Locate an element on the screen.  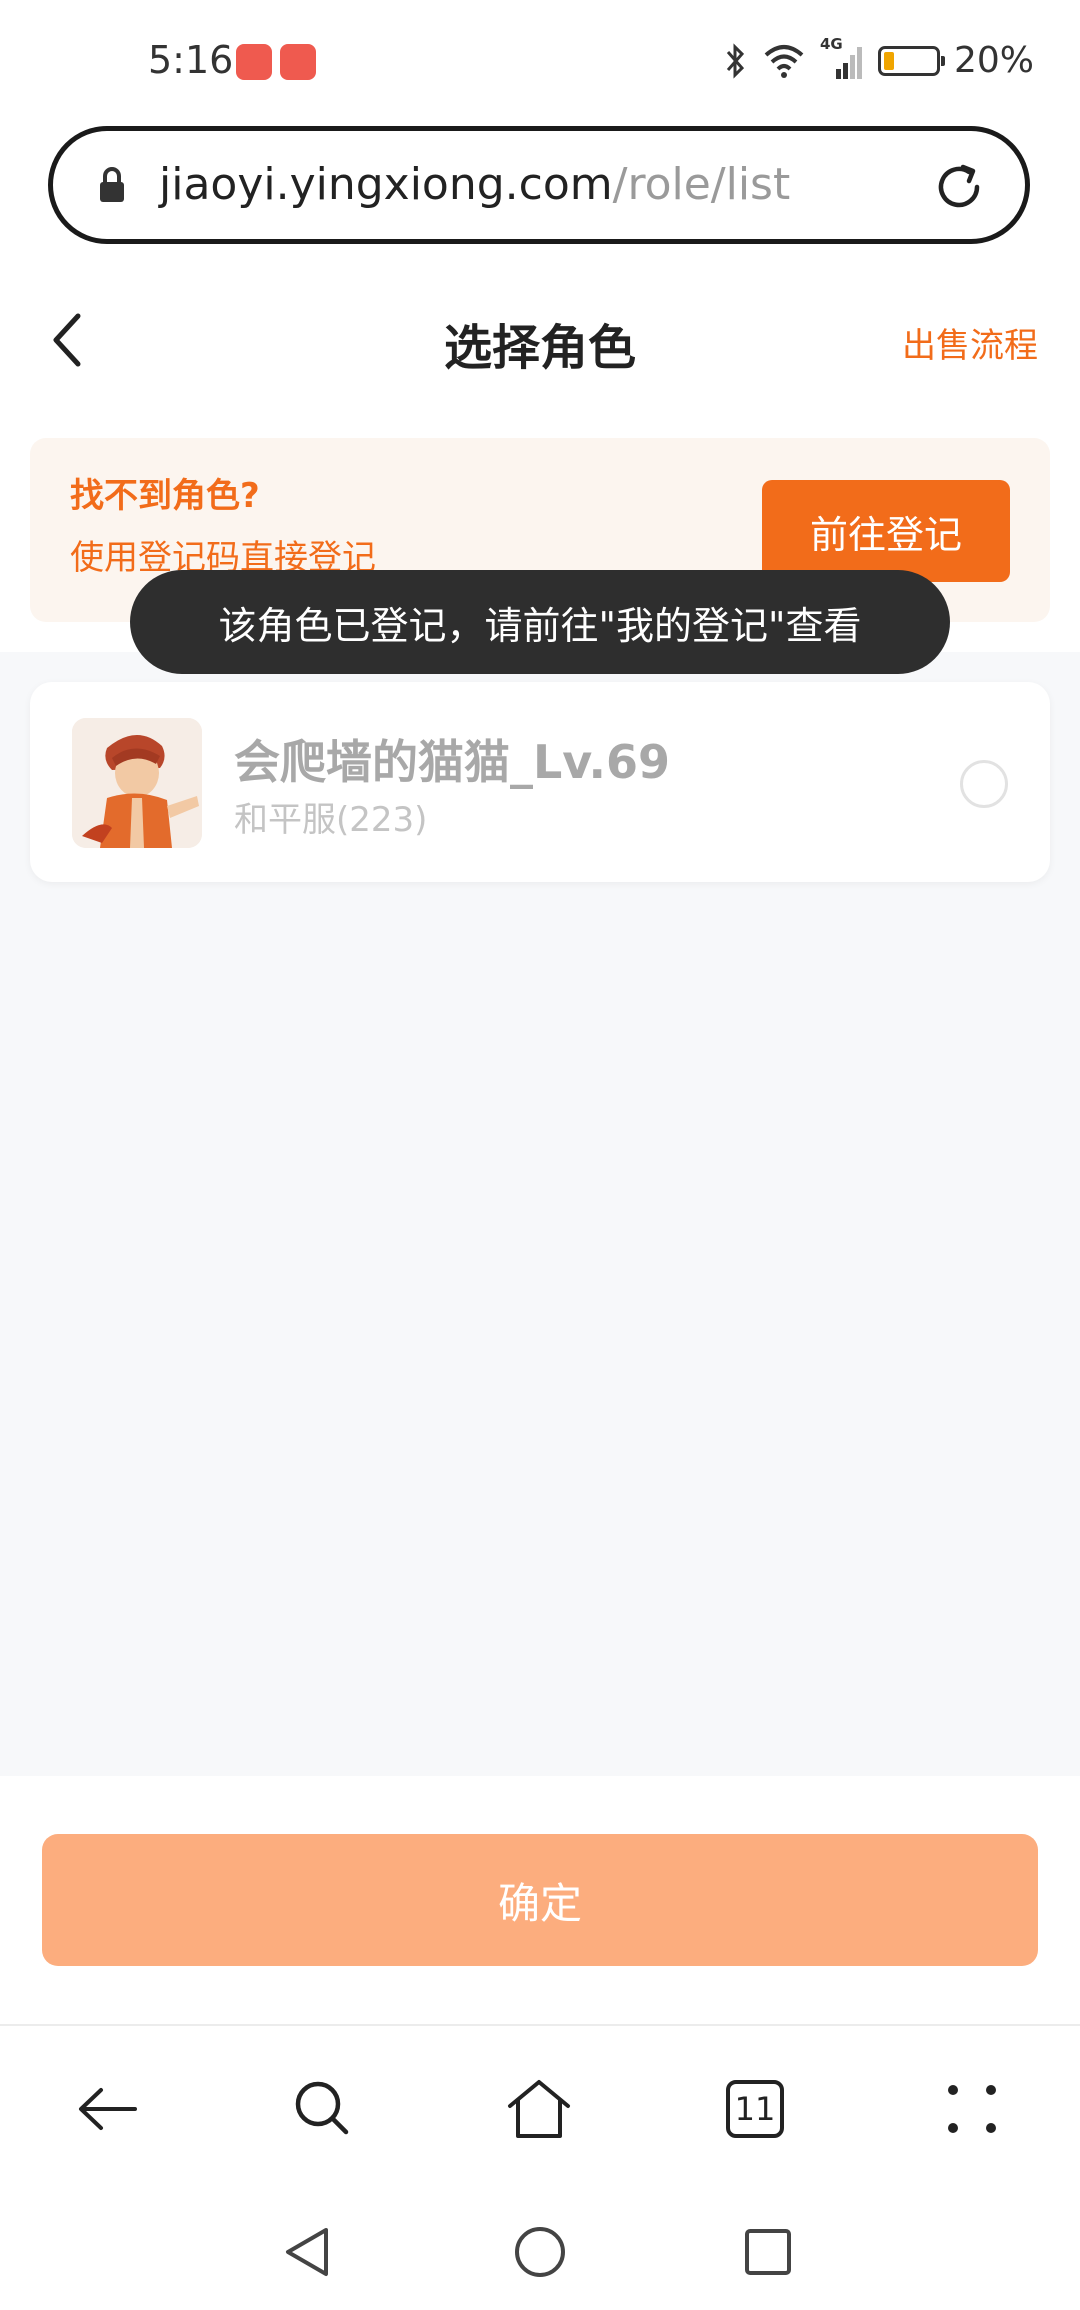
tabs-button: 11 is located at coordinates (755, 2109).